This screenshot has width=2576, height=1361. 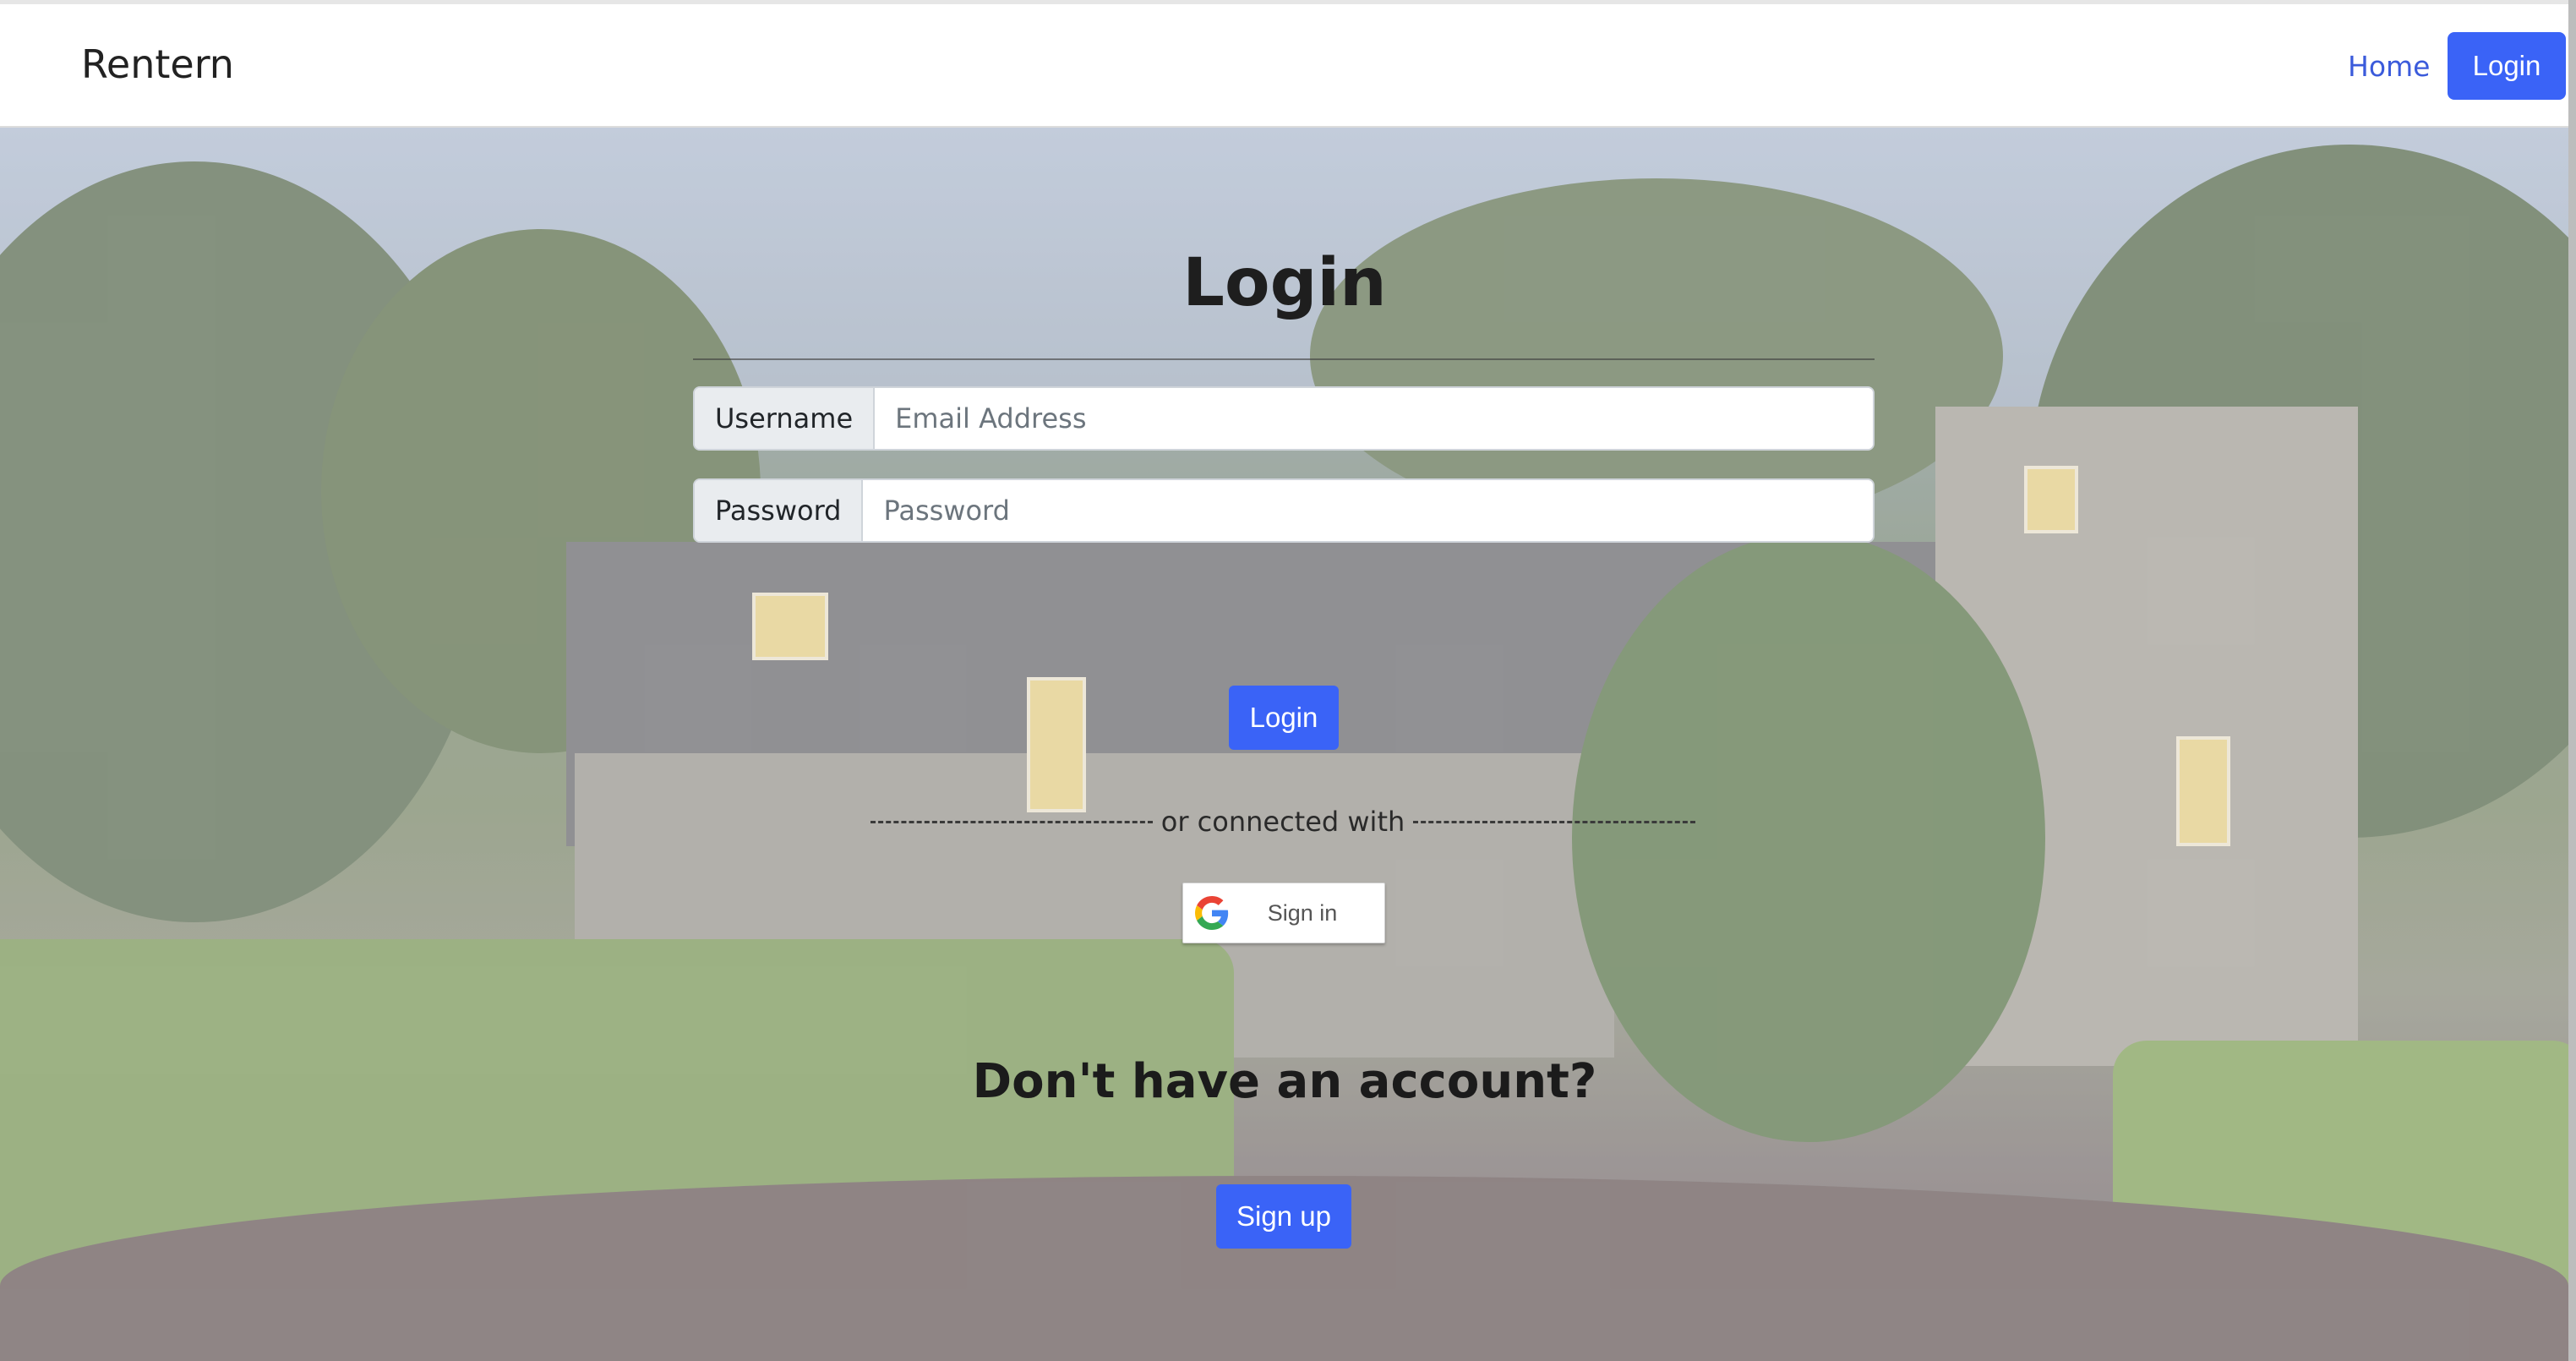 I want to click on google-g-icon, so click(x=1212, y=913).